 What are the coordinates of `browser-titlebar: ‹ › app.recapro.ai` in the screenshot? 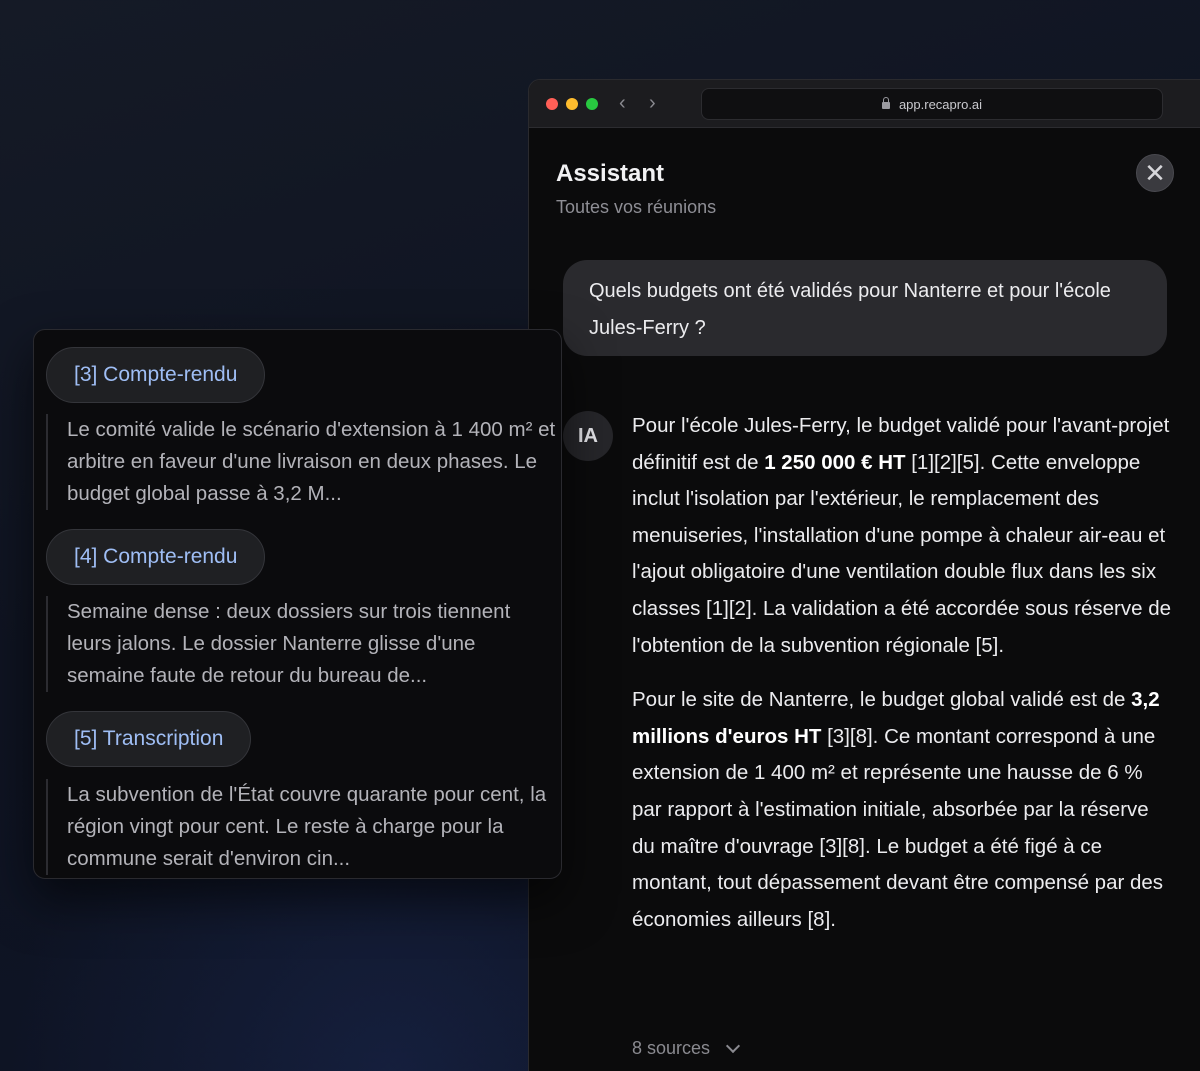 It's located at (864, 104).